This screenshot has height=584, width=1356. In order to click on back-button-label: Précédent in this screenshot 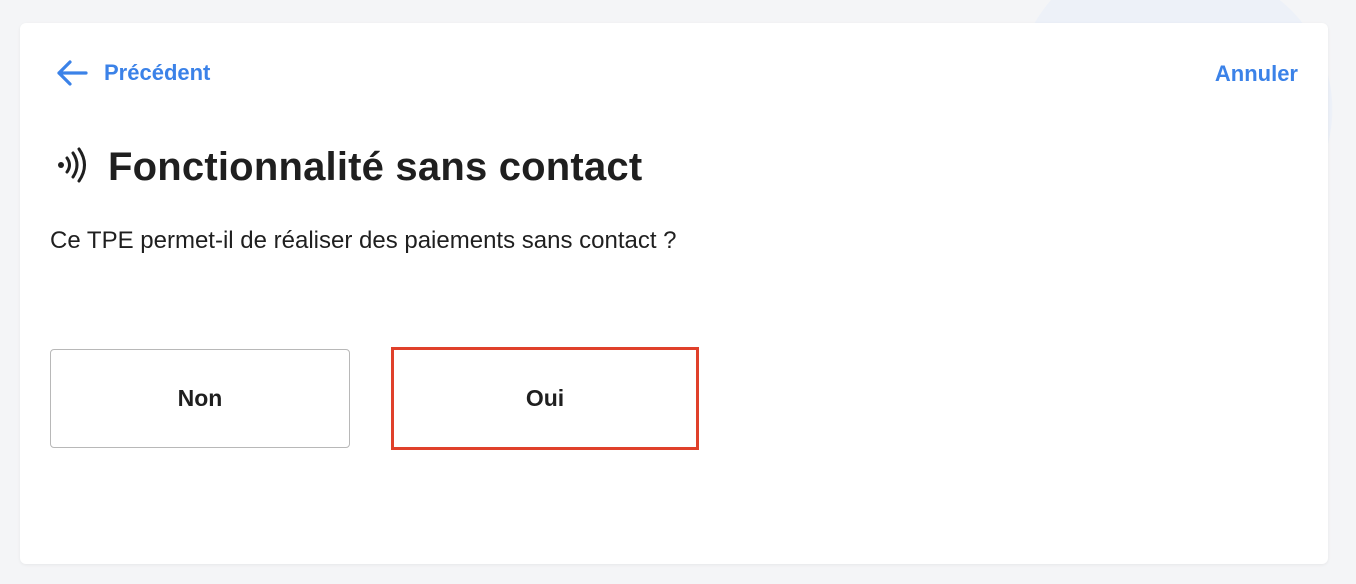, I will do `click(157, 72)`.